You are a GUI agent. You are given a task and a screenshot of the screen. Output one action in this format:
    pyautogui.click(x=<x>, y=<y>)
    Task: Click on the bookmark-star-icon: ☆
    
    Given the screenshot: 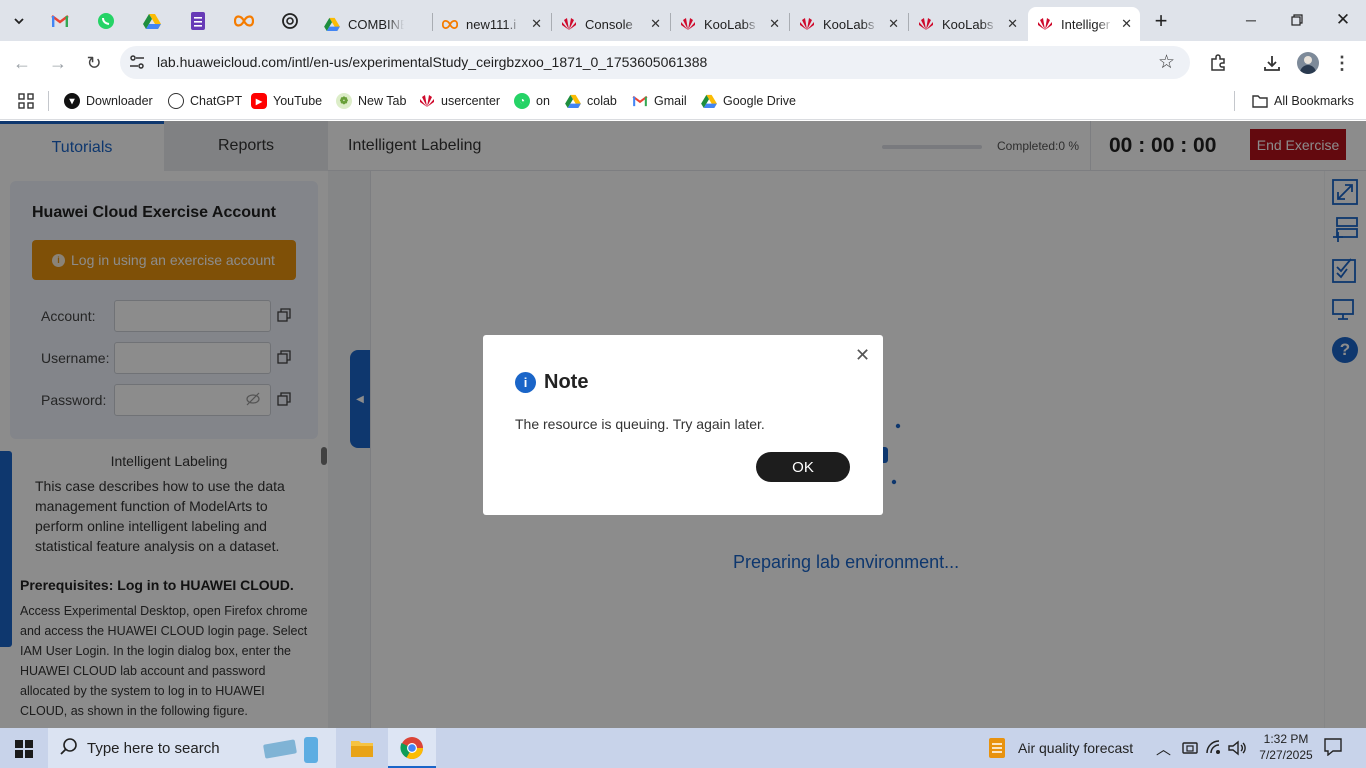 What is the action you would take?
    pyautogui.click(x=1166, y=62)
    